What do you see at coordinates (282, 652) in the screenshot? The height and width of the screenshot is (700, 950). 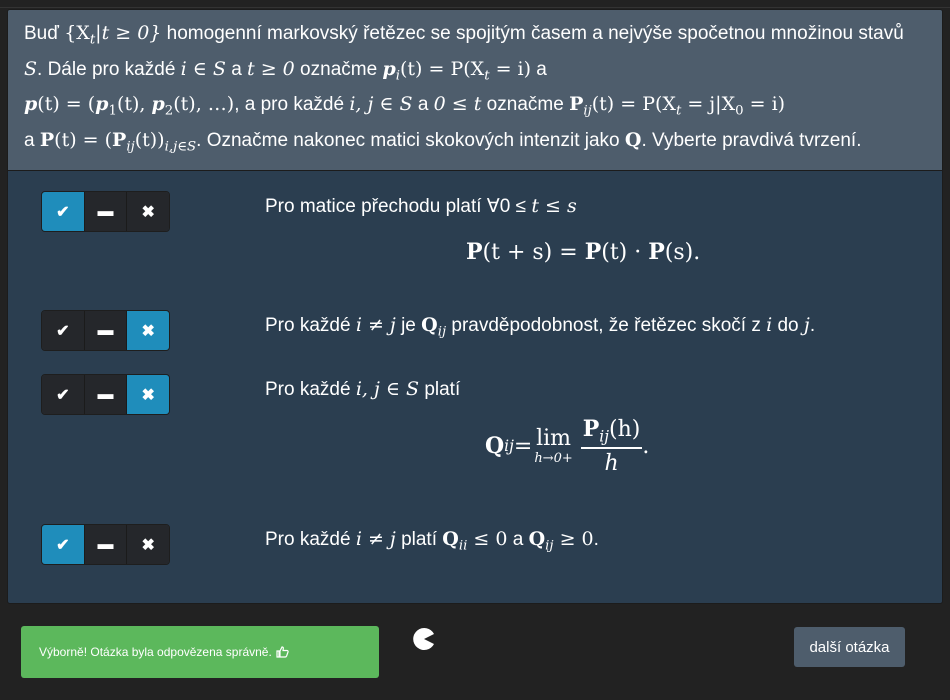 I see `thumbs-up-icon` at bounding box center [282, 652].